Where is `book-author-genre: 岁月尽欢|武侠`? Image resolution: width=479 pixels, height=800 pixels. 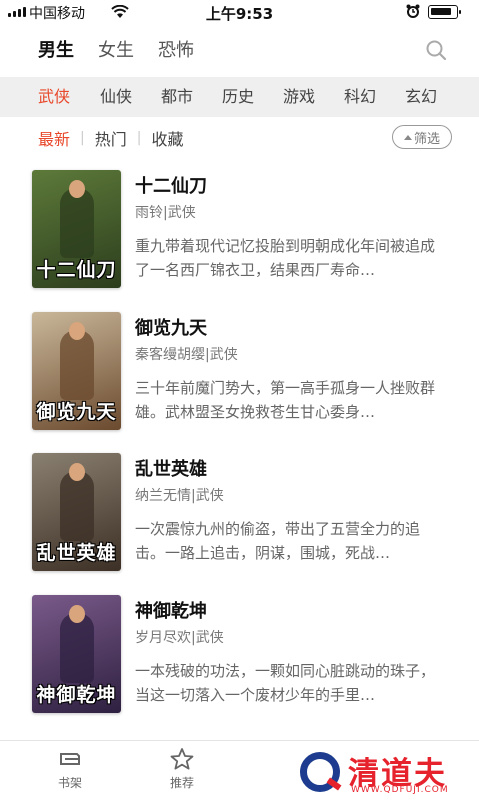
book-author-genre: 岁月尽欢|武侠 is located at coordinates (179, 638).